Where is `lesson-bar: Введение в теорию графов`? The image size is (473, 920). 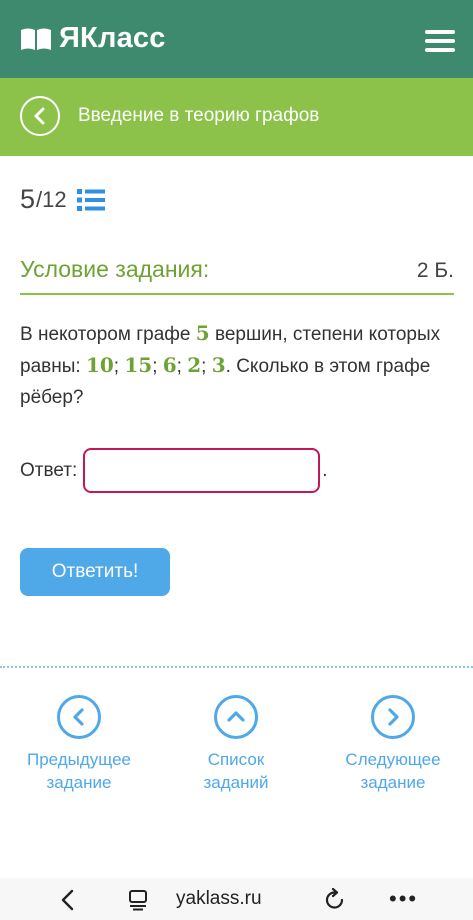
lesson-bar: Введение в теорию графов is located at coordinates (236, 117).